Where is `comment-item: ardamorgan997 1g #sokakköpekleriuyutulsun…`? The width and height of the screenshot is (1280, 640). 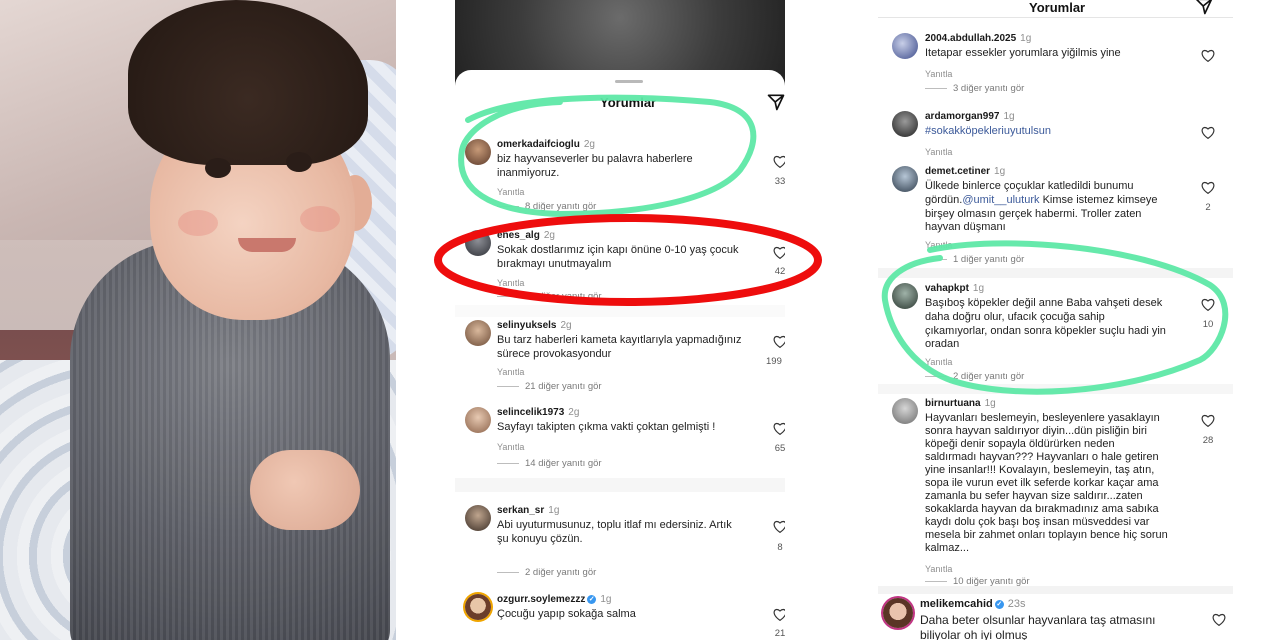 comment-item: ardamorgan997 1g #sokakköpekleriuyutulsun… is located at coordinates (1055, 136).